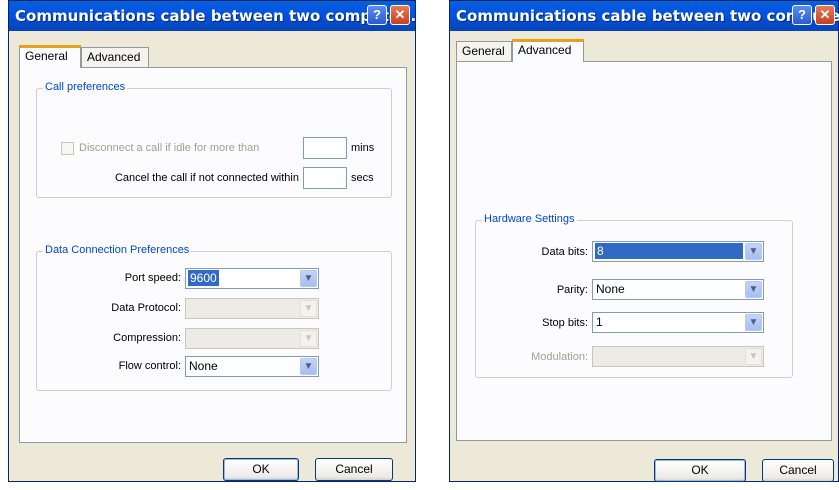  What do you see at coordinates (252, 366) in the screenshot?
I see `flow-control-select: None ▼` at bounding box center [252, 366].